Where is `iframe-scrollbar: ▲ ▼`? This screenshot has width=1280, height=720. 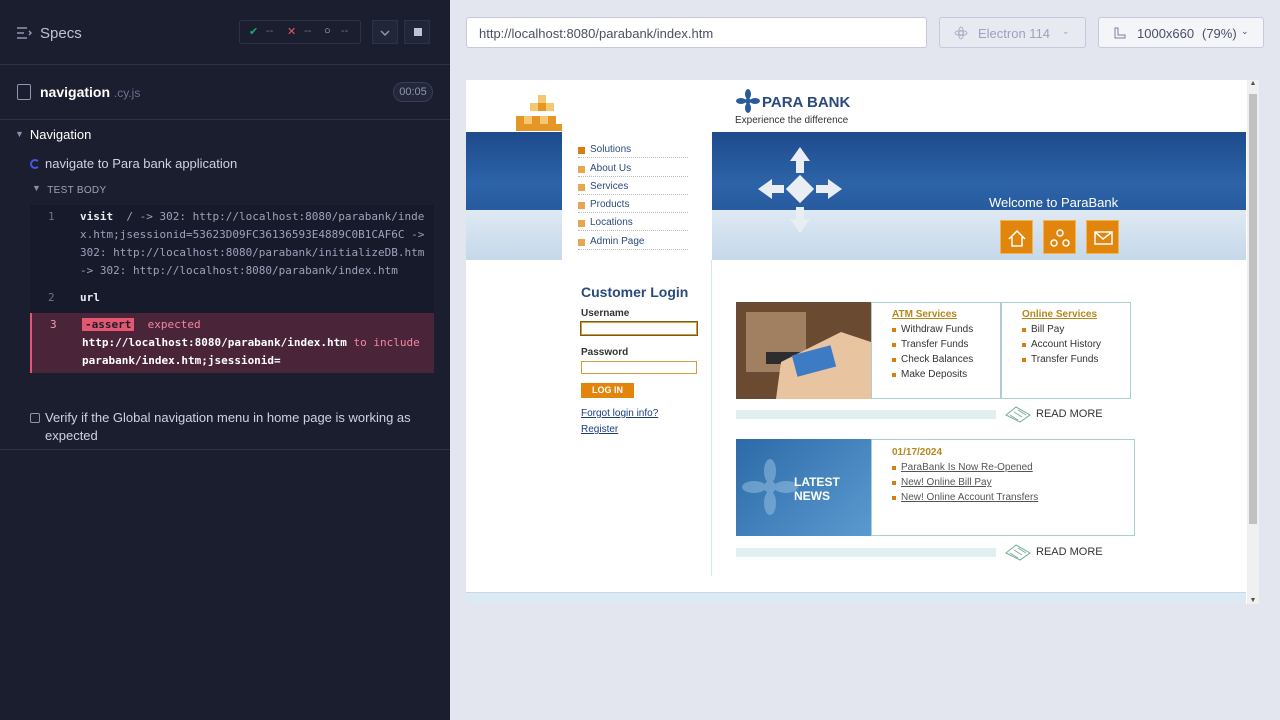 iframe-scrollbar: ▲ ▼ is located at coordinates (1253, 342).